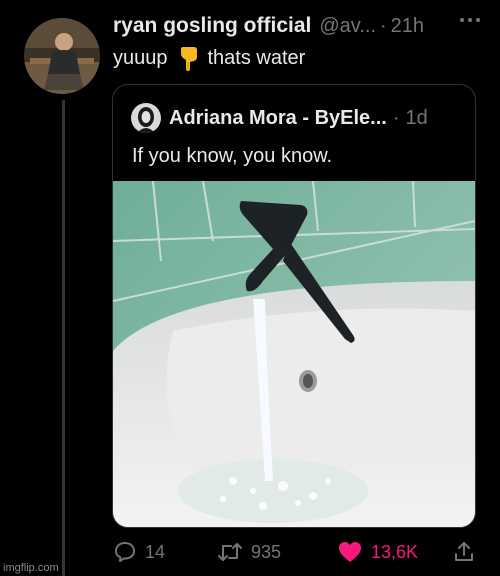 This screenshot has height=576, width=500. I want to click on reply-icon, so click(125, 552).